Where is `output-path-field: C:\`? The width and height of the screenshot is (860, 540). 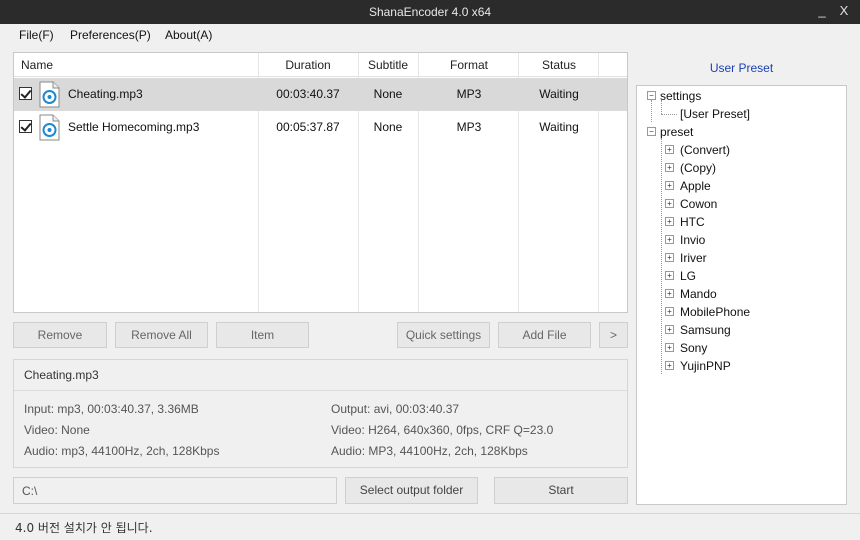
output-path-field: C:\ is located at coordinates (175, 490).